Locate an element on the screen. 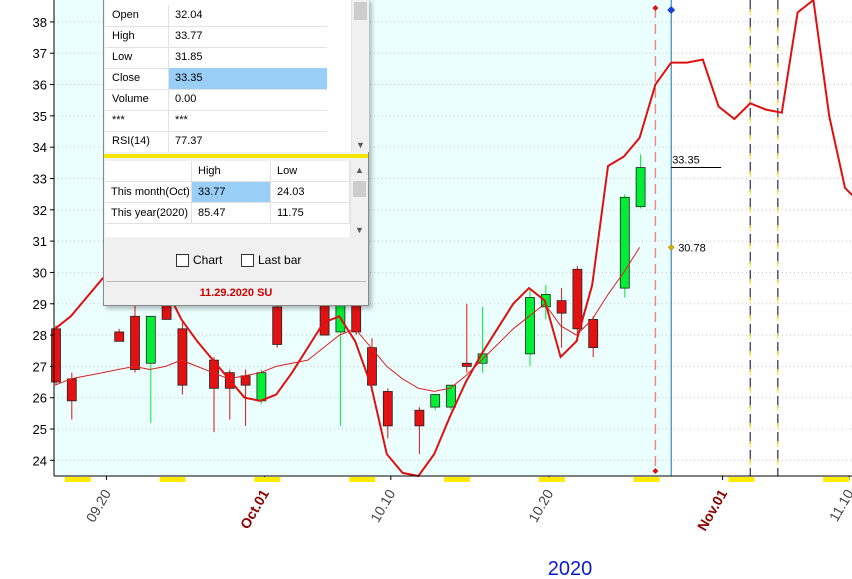 This screenshot has height=579, width=852. last-bar-checkbox: Last bar is located at coordinates (271, 260).